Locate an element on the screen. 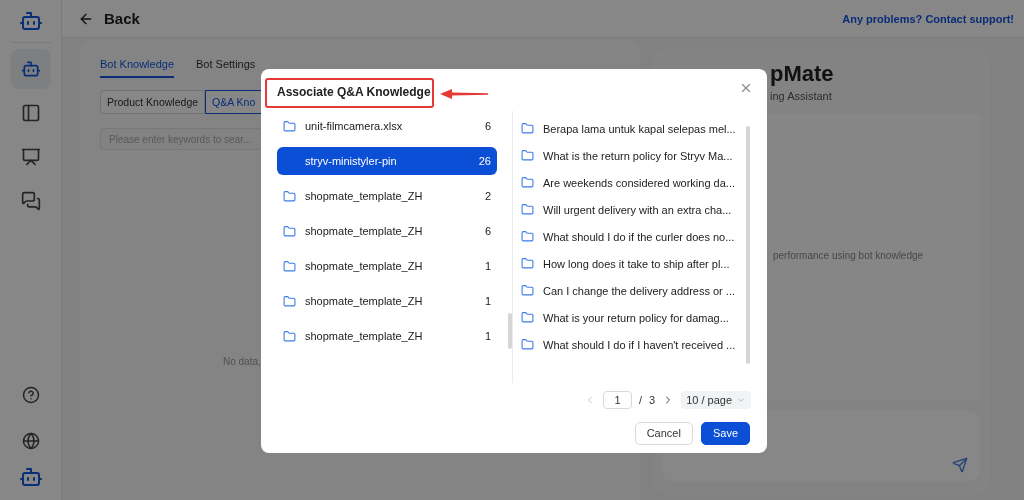 The width and height of the screenshot is (1024, 500). bot-subtitle: ing Assistant is located at coordinates (801, 95).